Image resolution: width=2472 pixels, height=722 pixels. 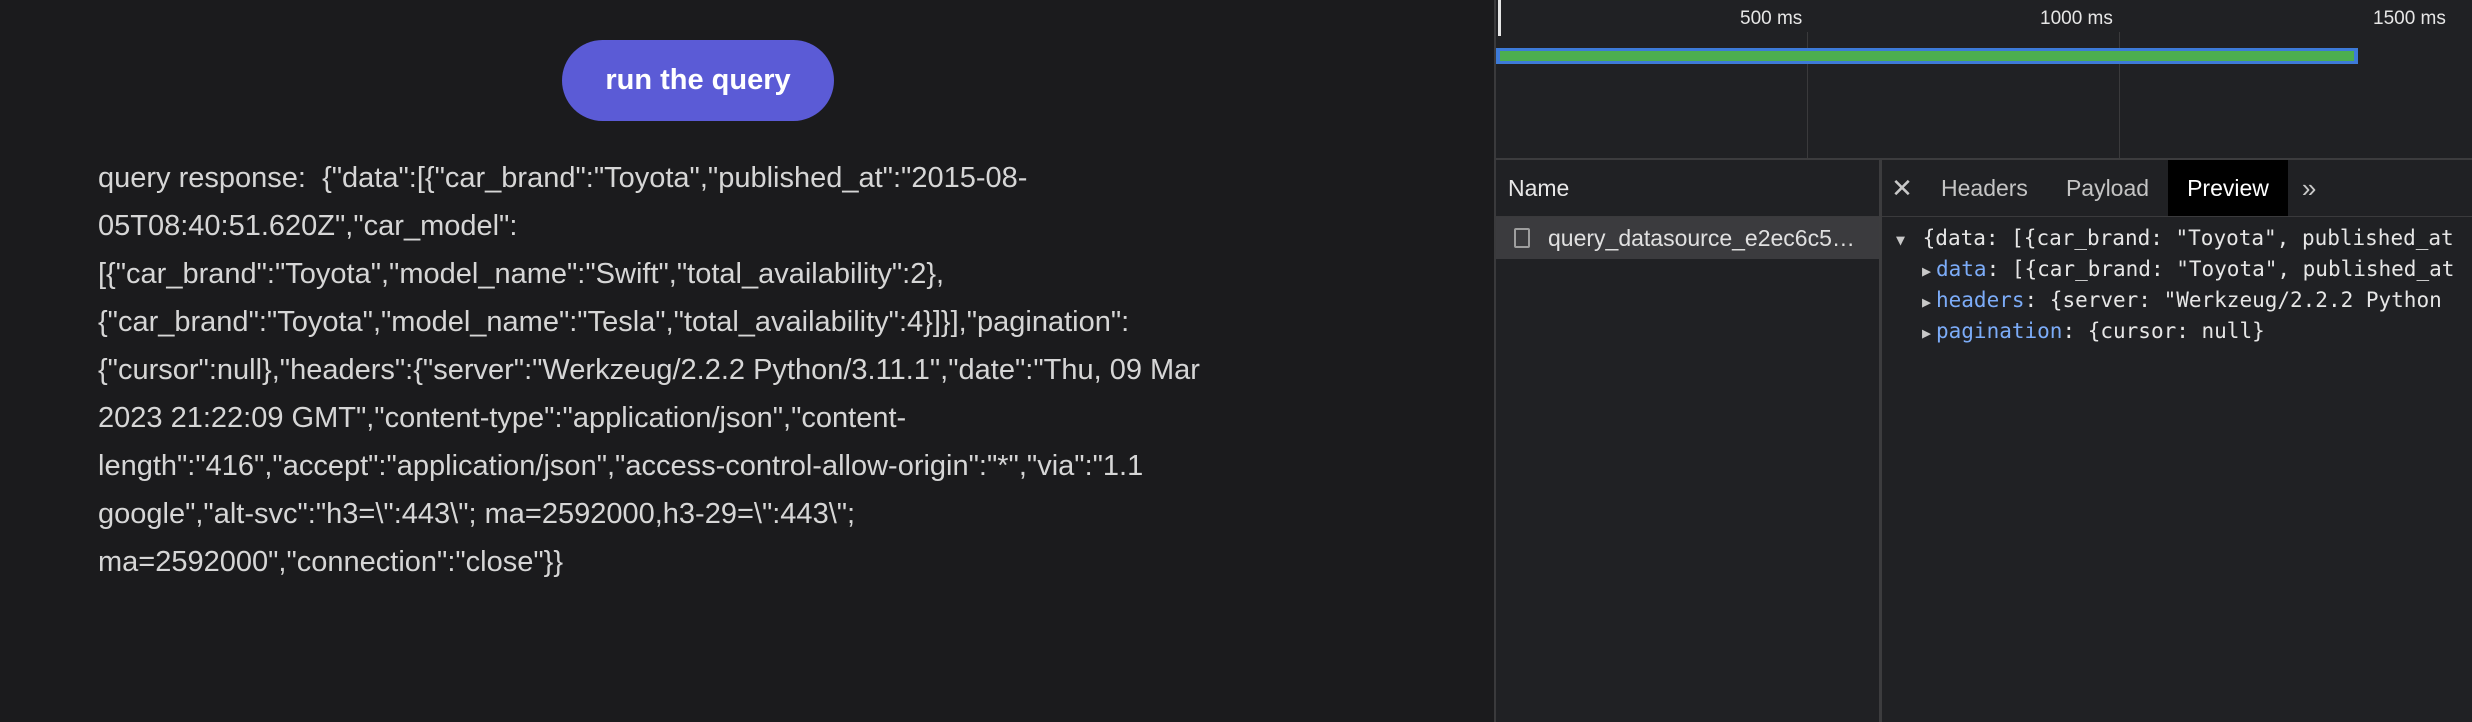 What do you see at coordinates (1984, 188) in the screenshot?
I see `tab-headers: Headers` at bounding box center [1984, 188].